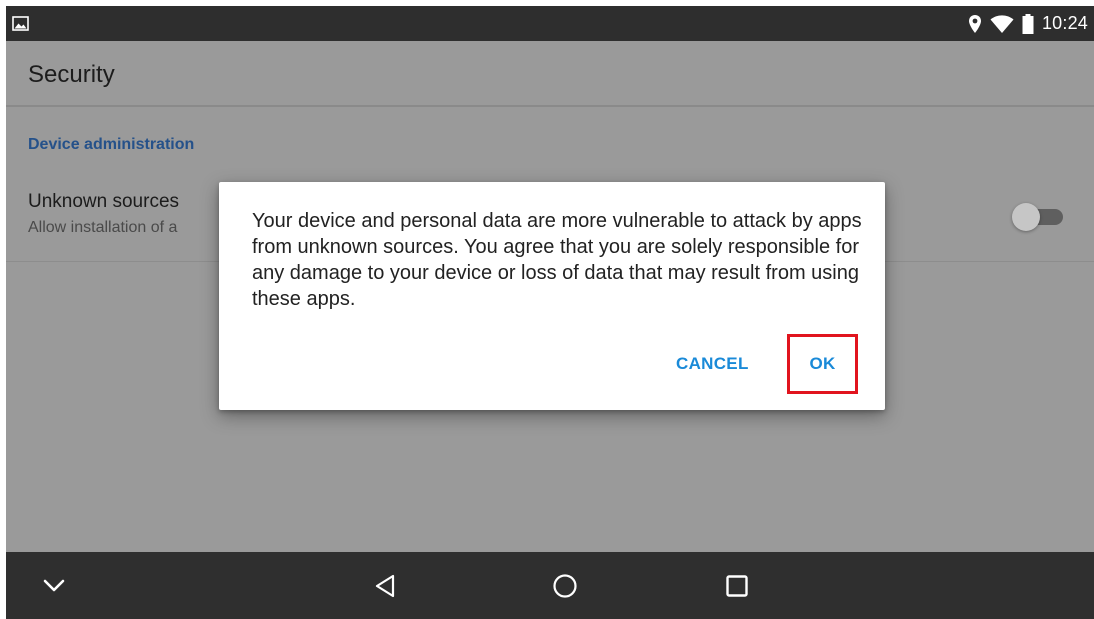 The height and width of the screenshot is (619, 1094). I want to click on unknown-sources-title: Unknown sources, so click(104, 201).